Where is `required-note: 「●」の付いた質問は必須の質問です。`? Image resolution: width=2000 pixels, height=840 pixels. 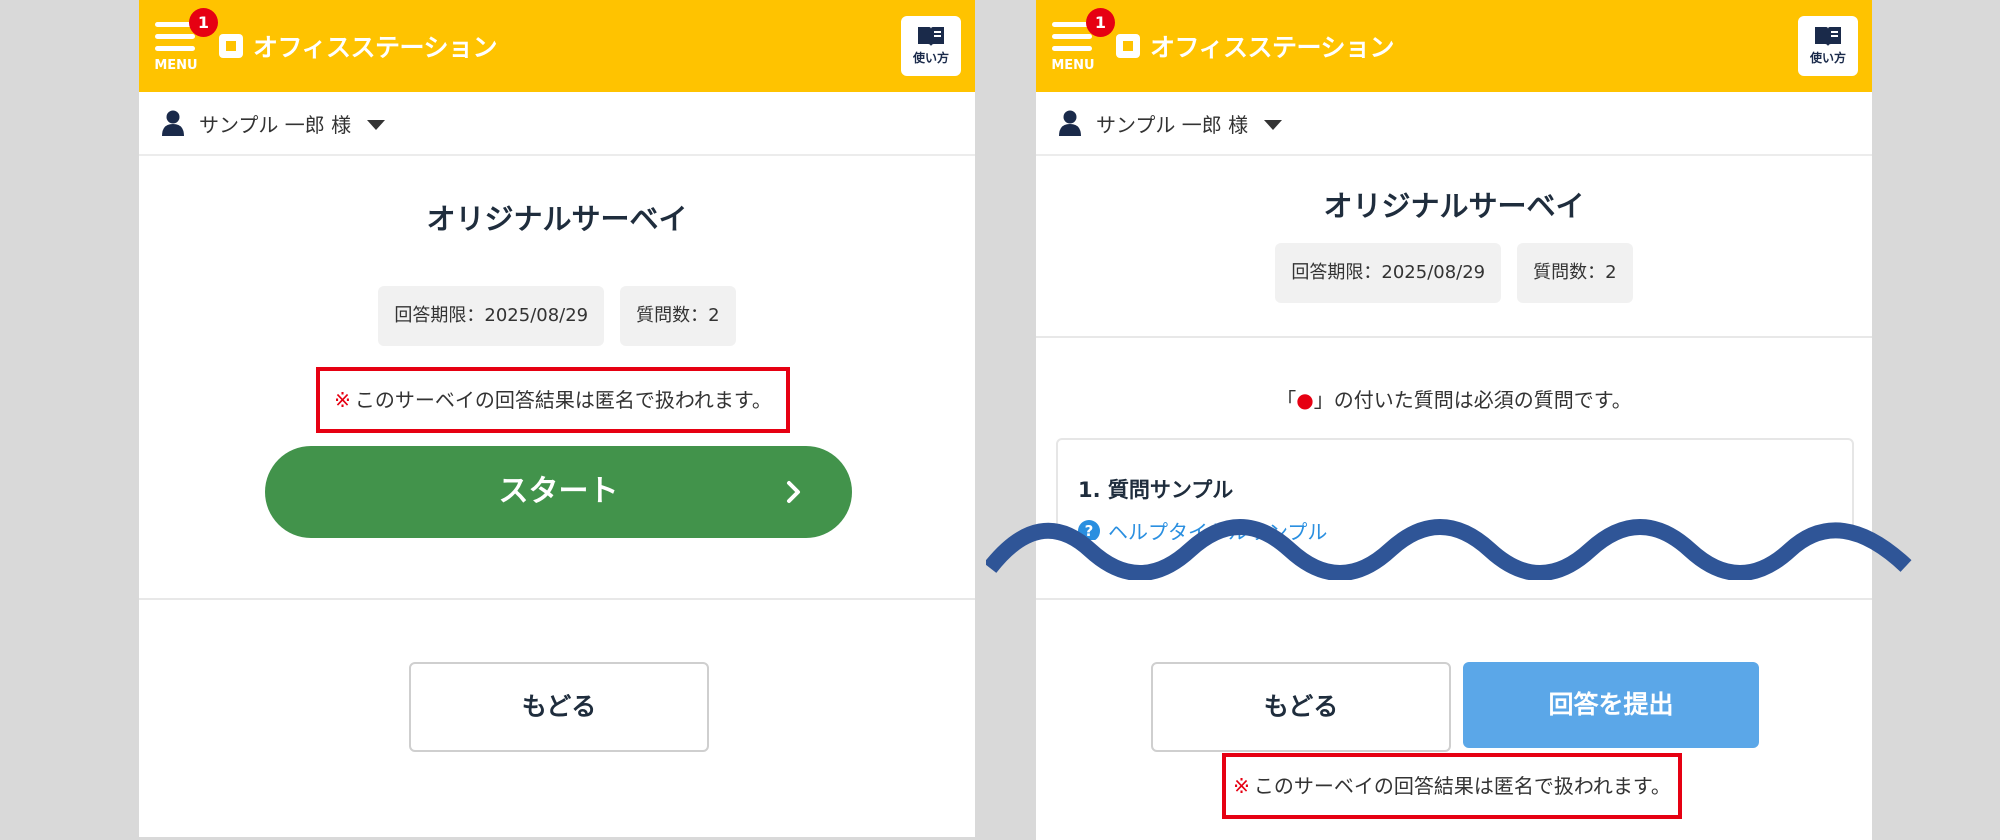 required-note: 「●」の付いた質問は必須の質問です。 is located at coordinates (1454, 398).